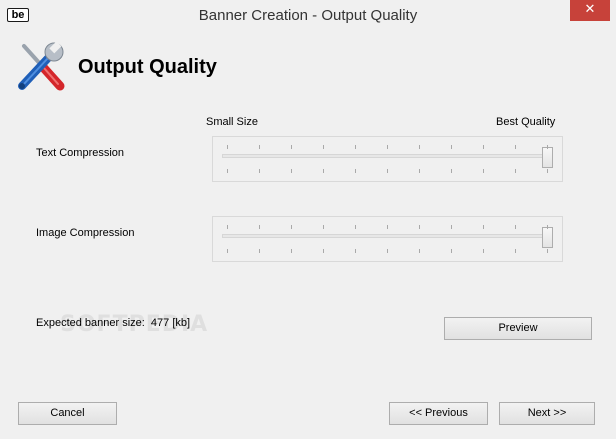 This screenshot has height=439, width=616. I want to click on preview-button: Preview, so click(518, 328).